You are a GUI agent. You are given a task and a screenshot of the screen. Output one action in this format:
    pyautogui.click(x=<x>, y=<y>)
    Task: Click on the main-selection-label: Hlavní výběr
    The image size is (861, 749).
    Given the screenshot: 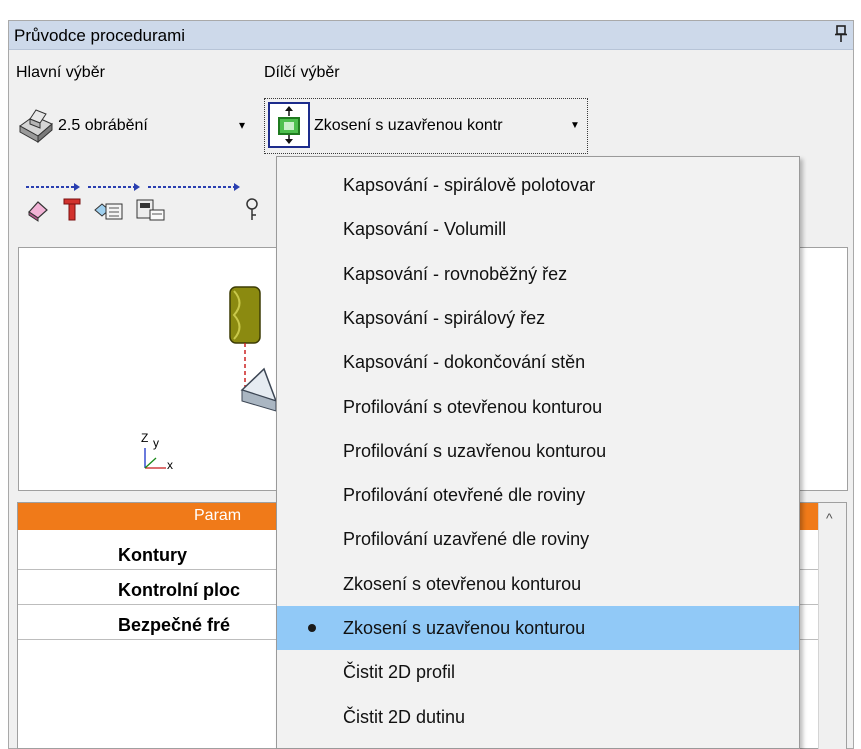 What is the action you would take?
    pyautogui.click(x=60, y=72)
    